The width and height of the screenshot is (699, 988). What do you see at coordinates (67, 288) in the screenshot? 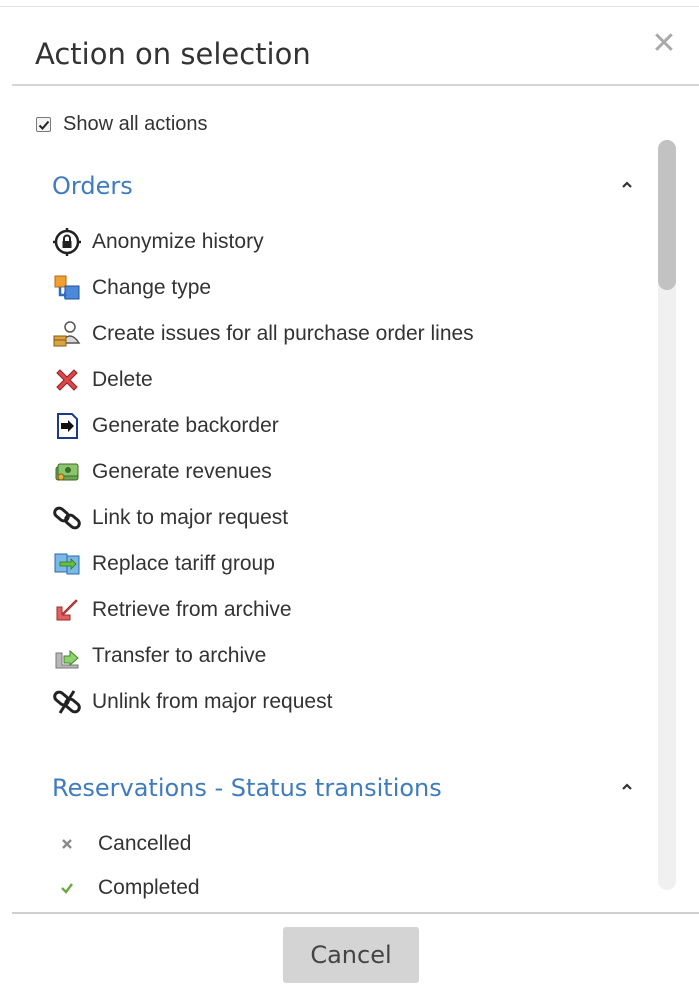
I see `change-type-icon` at bounding box center [67, 288].